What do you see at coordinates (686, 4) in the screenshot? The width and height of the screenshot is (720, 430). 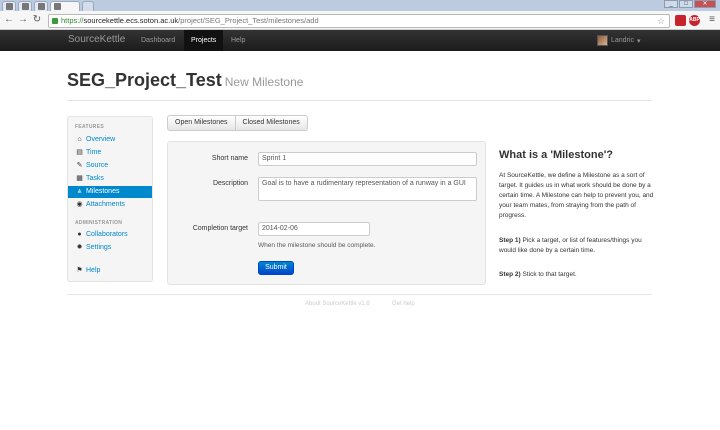 I see `maximize-button: □` at bounding box center [686, 4].